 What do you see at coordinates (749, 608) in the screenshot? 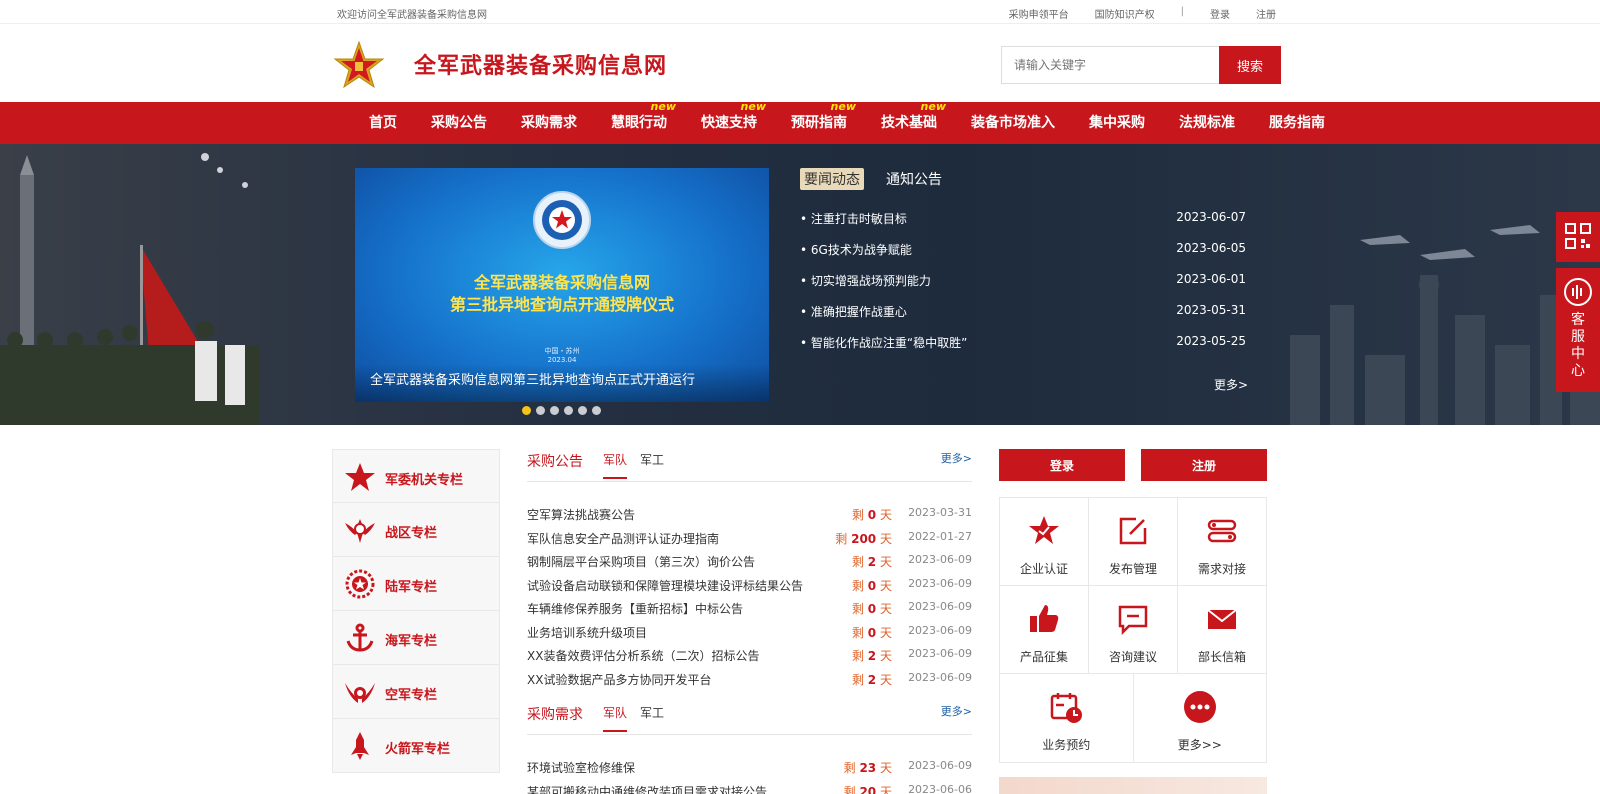
I see `list-item: 车辆维修保养服务【重新招标】中标公告 剩 0 天 2023-06-09` at bounding box center [749, 608].